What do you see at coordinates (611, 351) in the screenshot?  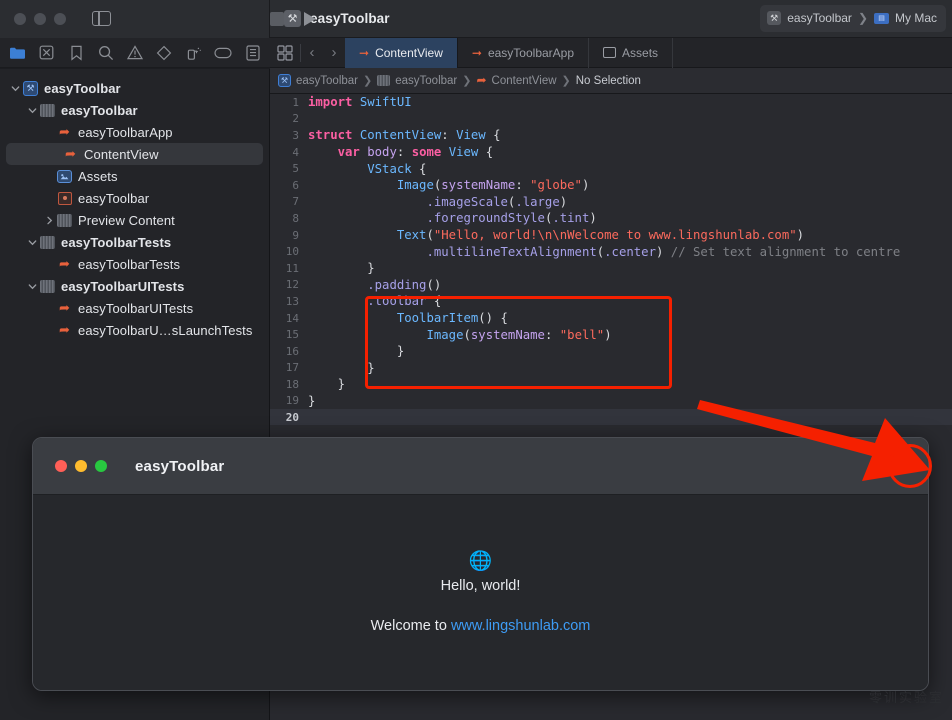 I see `code-line: 16 }` at bounding box center [611, 351].